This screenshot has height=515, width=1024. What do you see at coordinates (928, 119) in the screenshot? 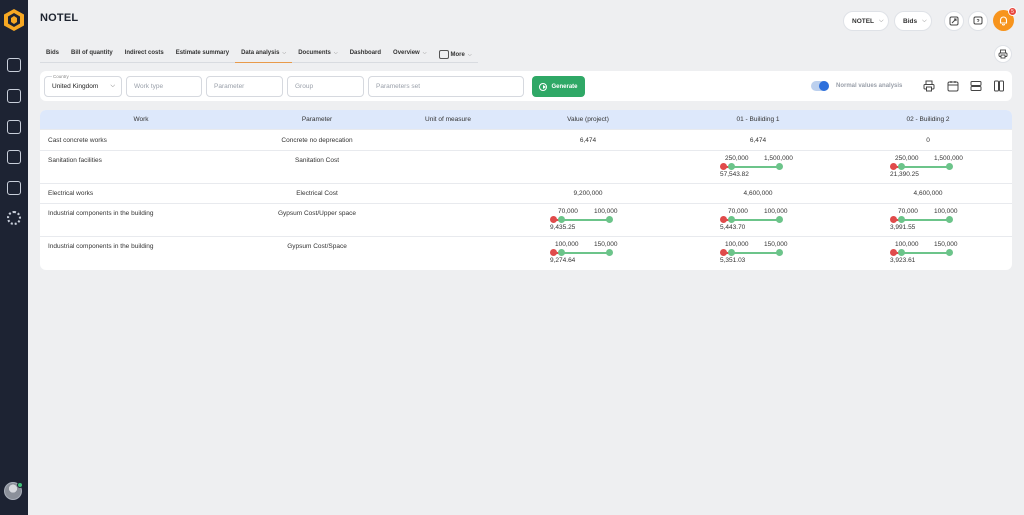
I see `column-header-building-2: 02 - Builiding 2` at bounding box center [928, 119].